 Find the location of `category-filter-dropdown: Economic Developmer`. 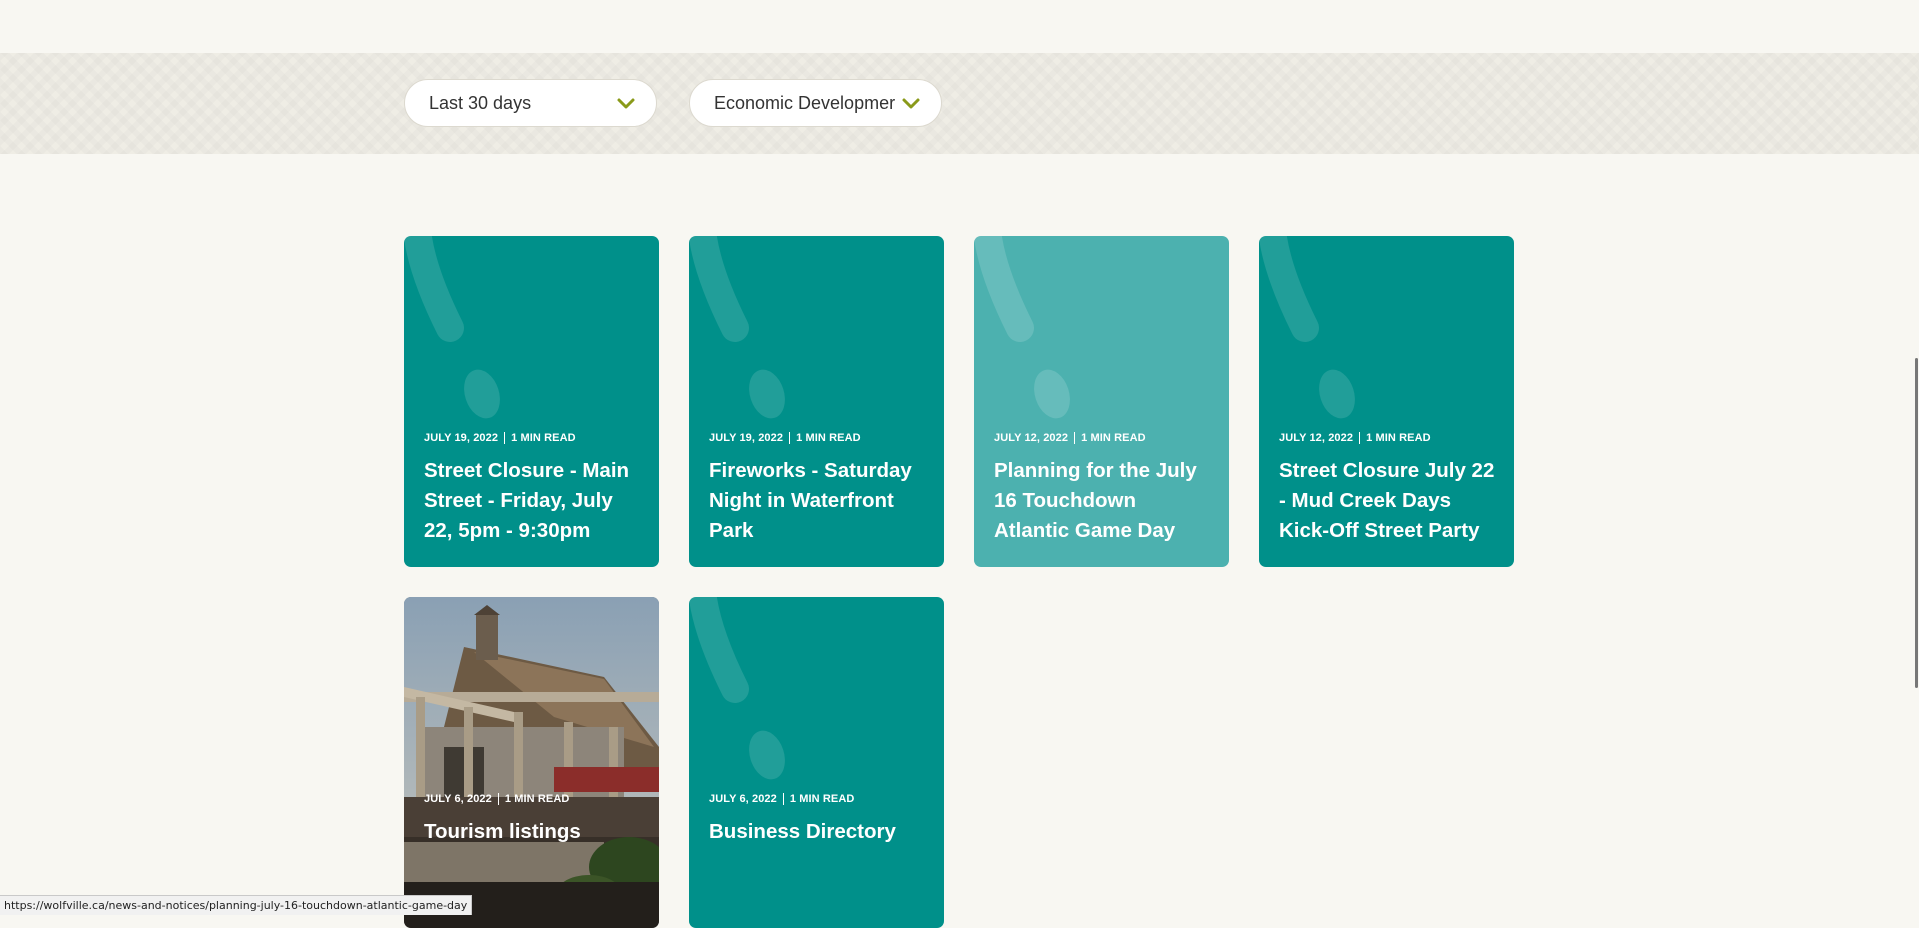

category-filter-dropdown: Economic Developmer is located at coordinates (815, 103).